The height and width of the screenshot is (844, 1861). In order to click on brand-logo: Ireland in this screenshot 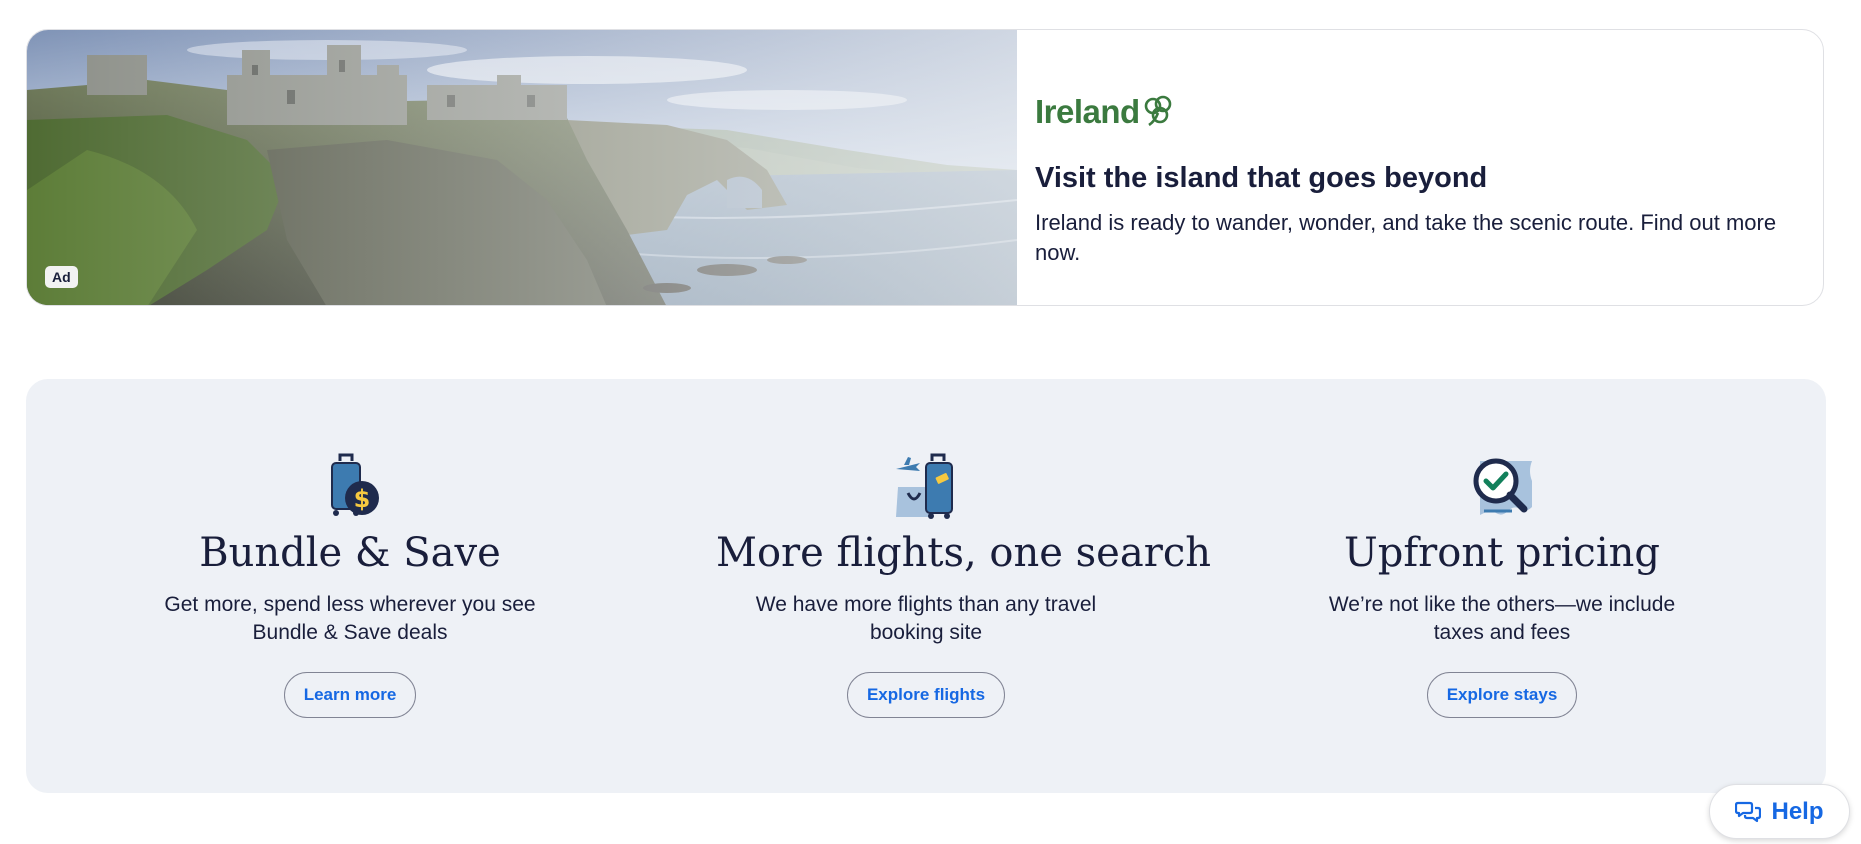, I will do `click(1105, 112)`.